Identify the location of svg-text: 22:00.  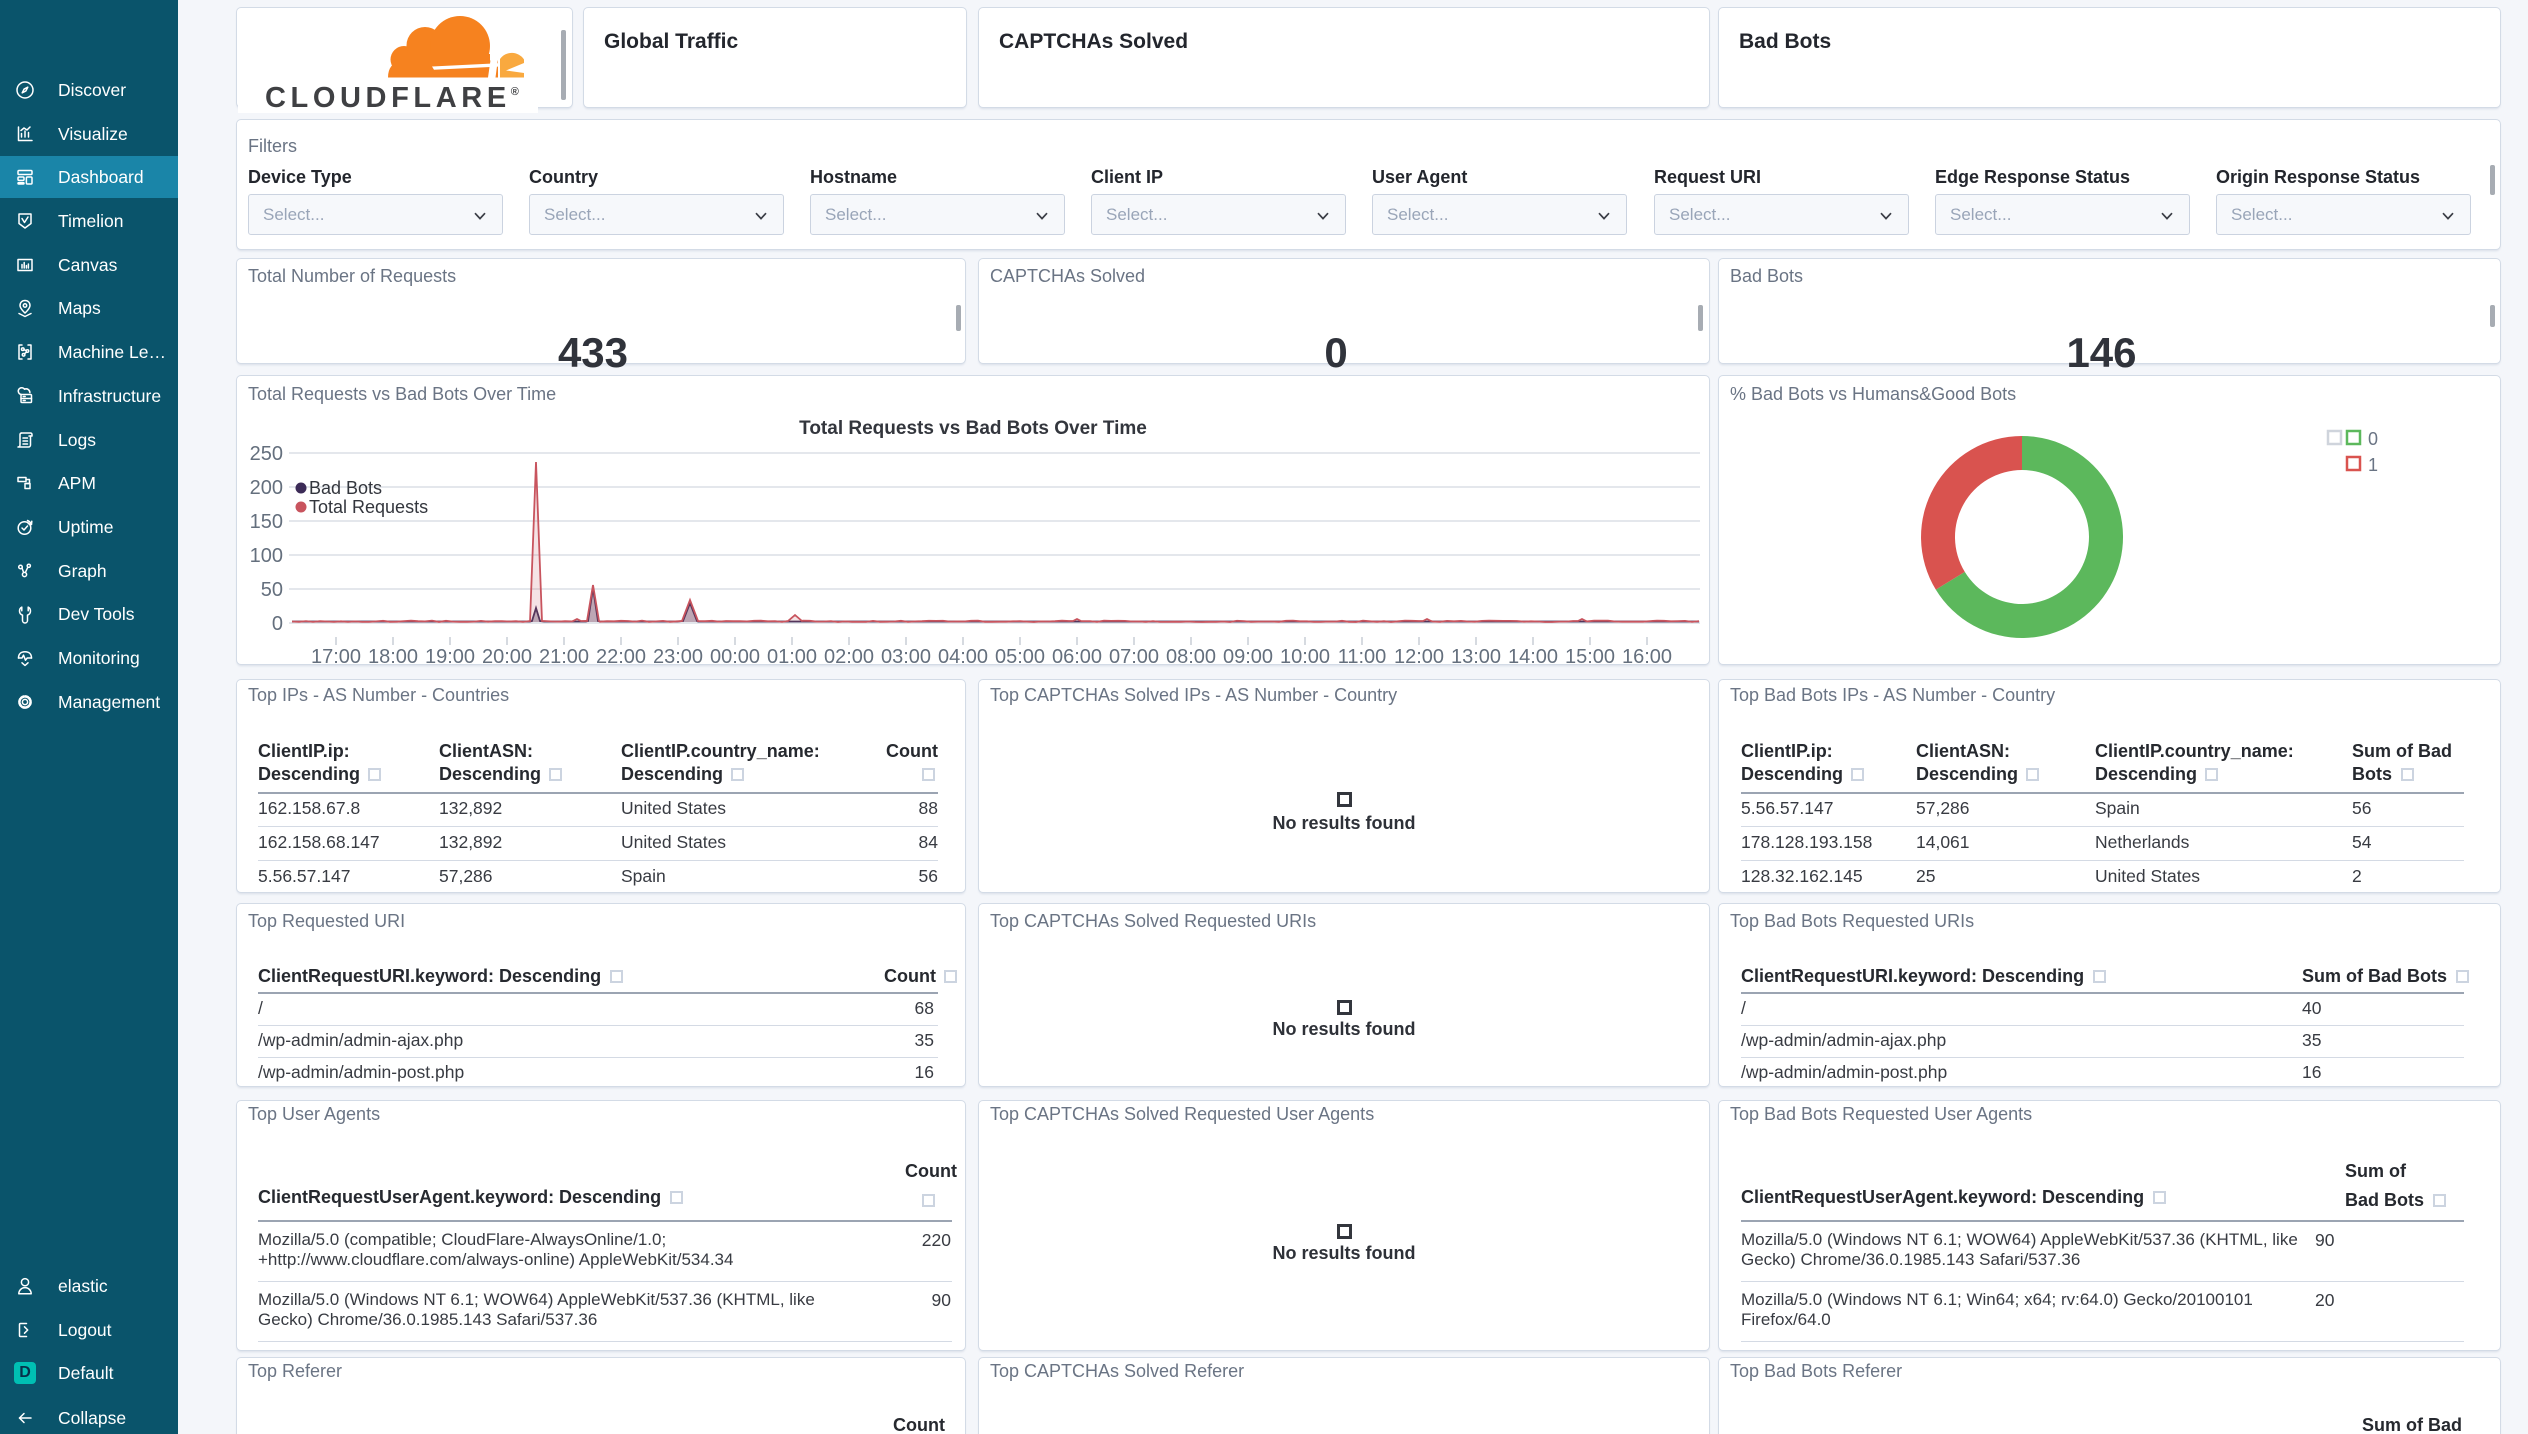
(621, 655).